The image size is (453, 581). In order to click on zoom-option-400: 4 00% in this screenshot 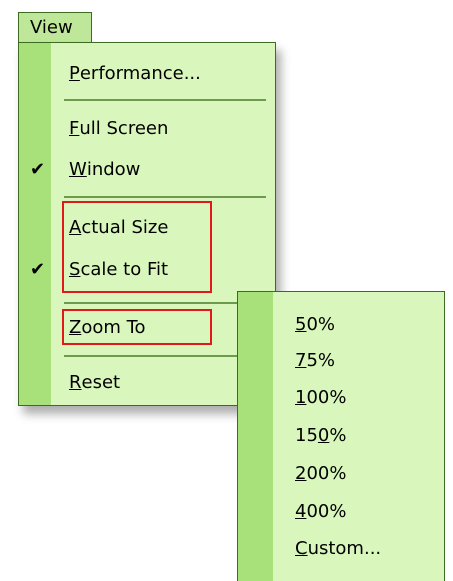, I will do `click(320, 511)`.